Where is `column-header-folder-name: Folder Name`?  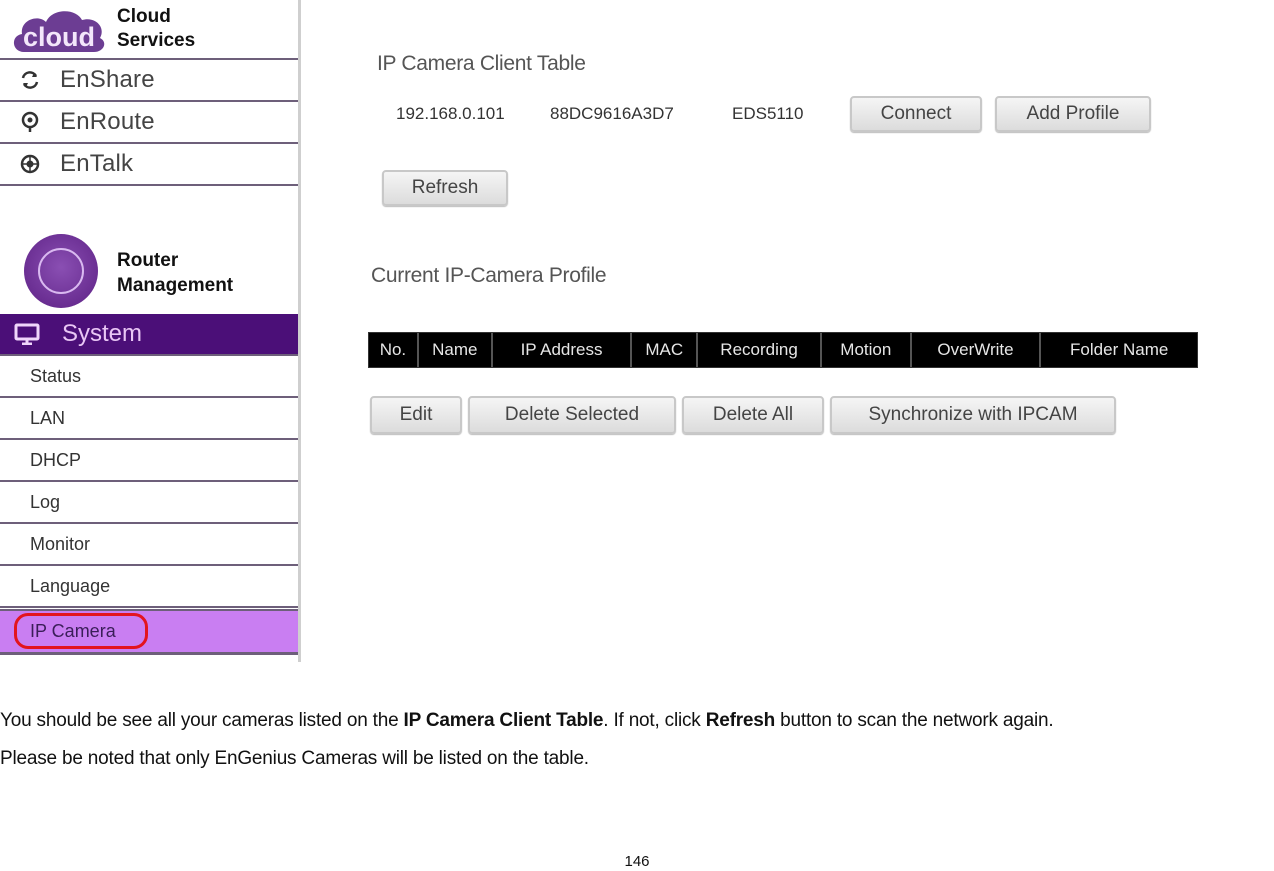 column-header-folder-name: Folder Name is located at coordinates (1119, 349).